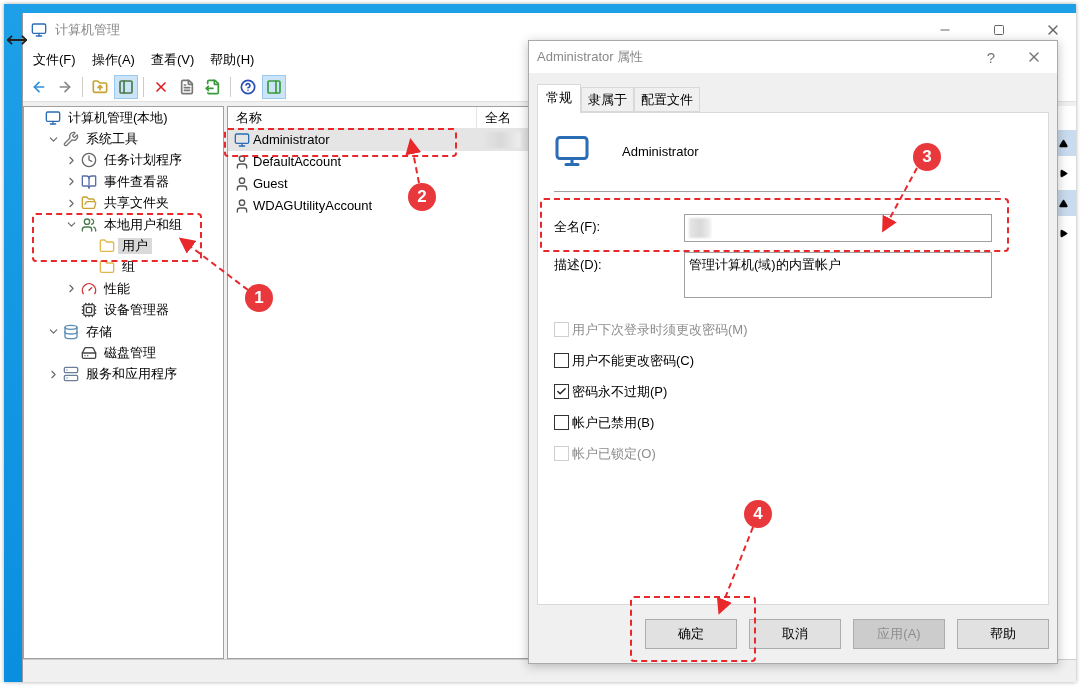 This screenshot has width=1080, height=688. Describe the element at coordinates (297, 162) in the screenshot. I see `user-name: DefaultAccount` at that location.